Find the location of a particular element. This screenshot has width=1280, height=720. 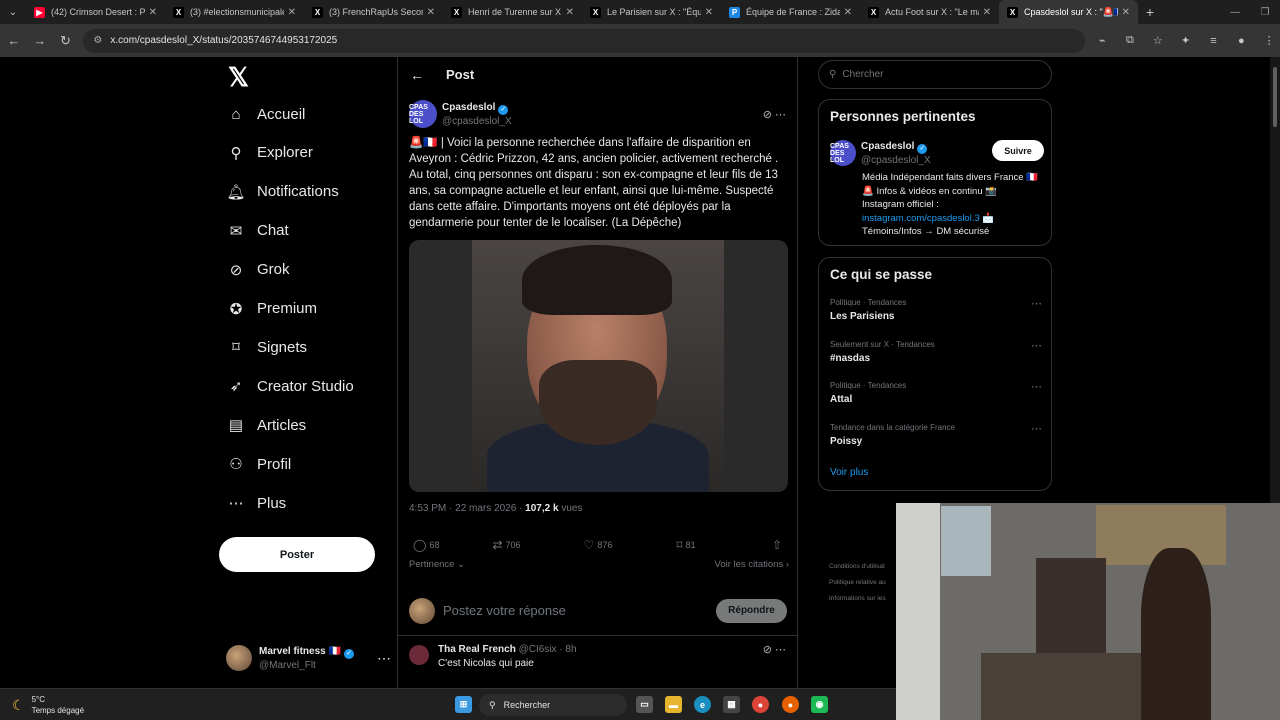

browser-tab: X Henri de Turenne sur X : " ✕ is located at coordinates (512, 12).